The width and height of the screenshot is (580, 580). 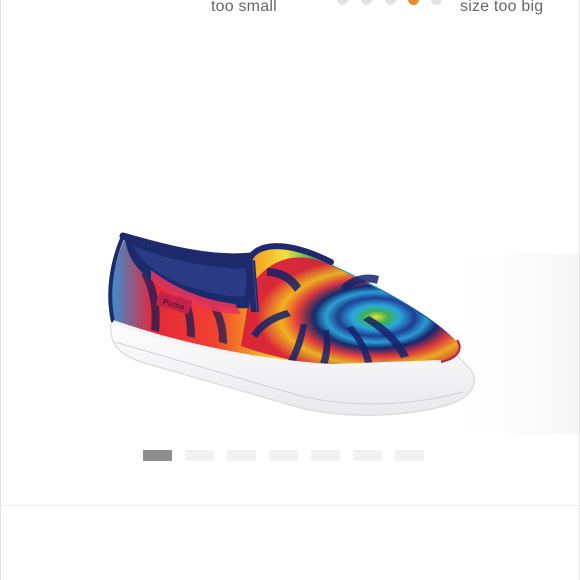 What do you see at coordinates (157, 455) in the screenshot?
I see `carousel-indicator-active` at bounding box center [157, 455].